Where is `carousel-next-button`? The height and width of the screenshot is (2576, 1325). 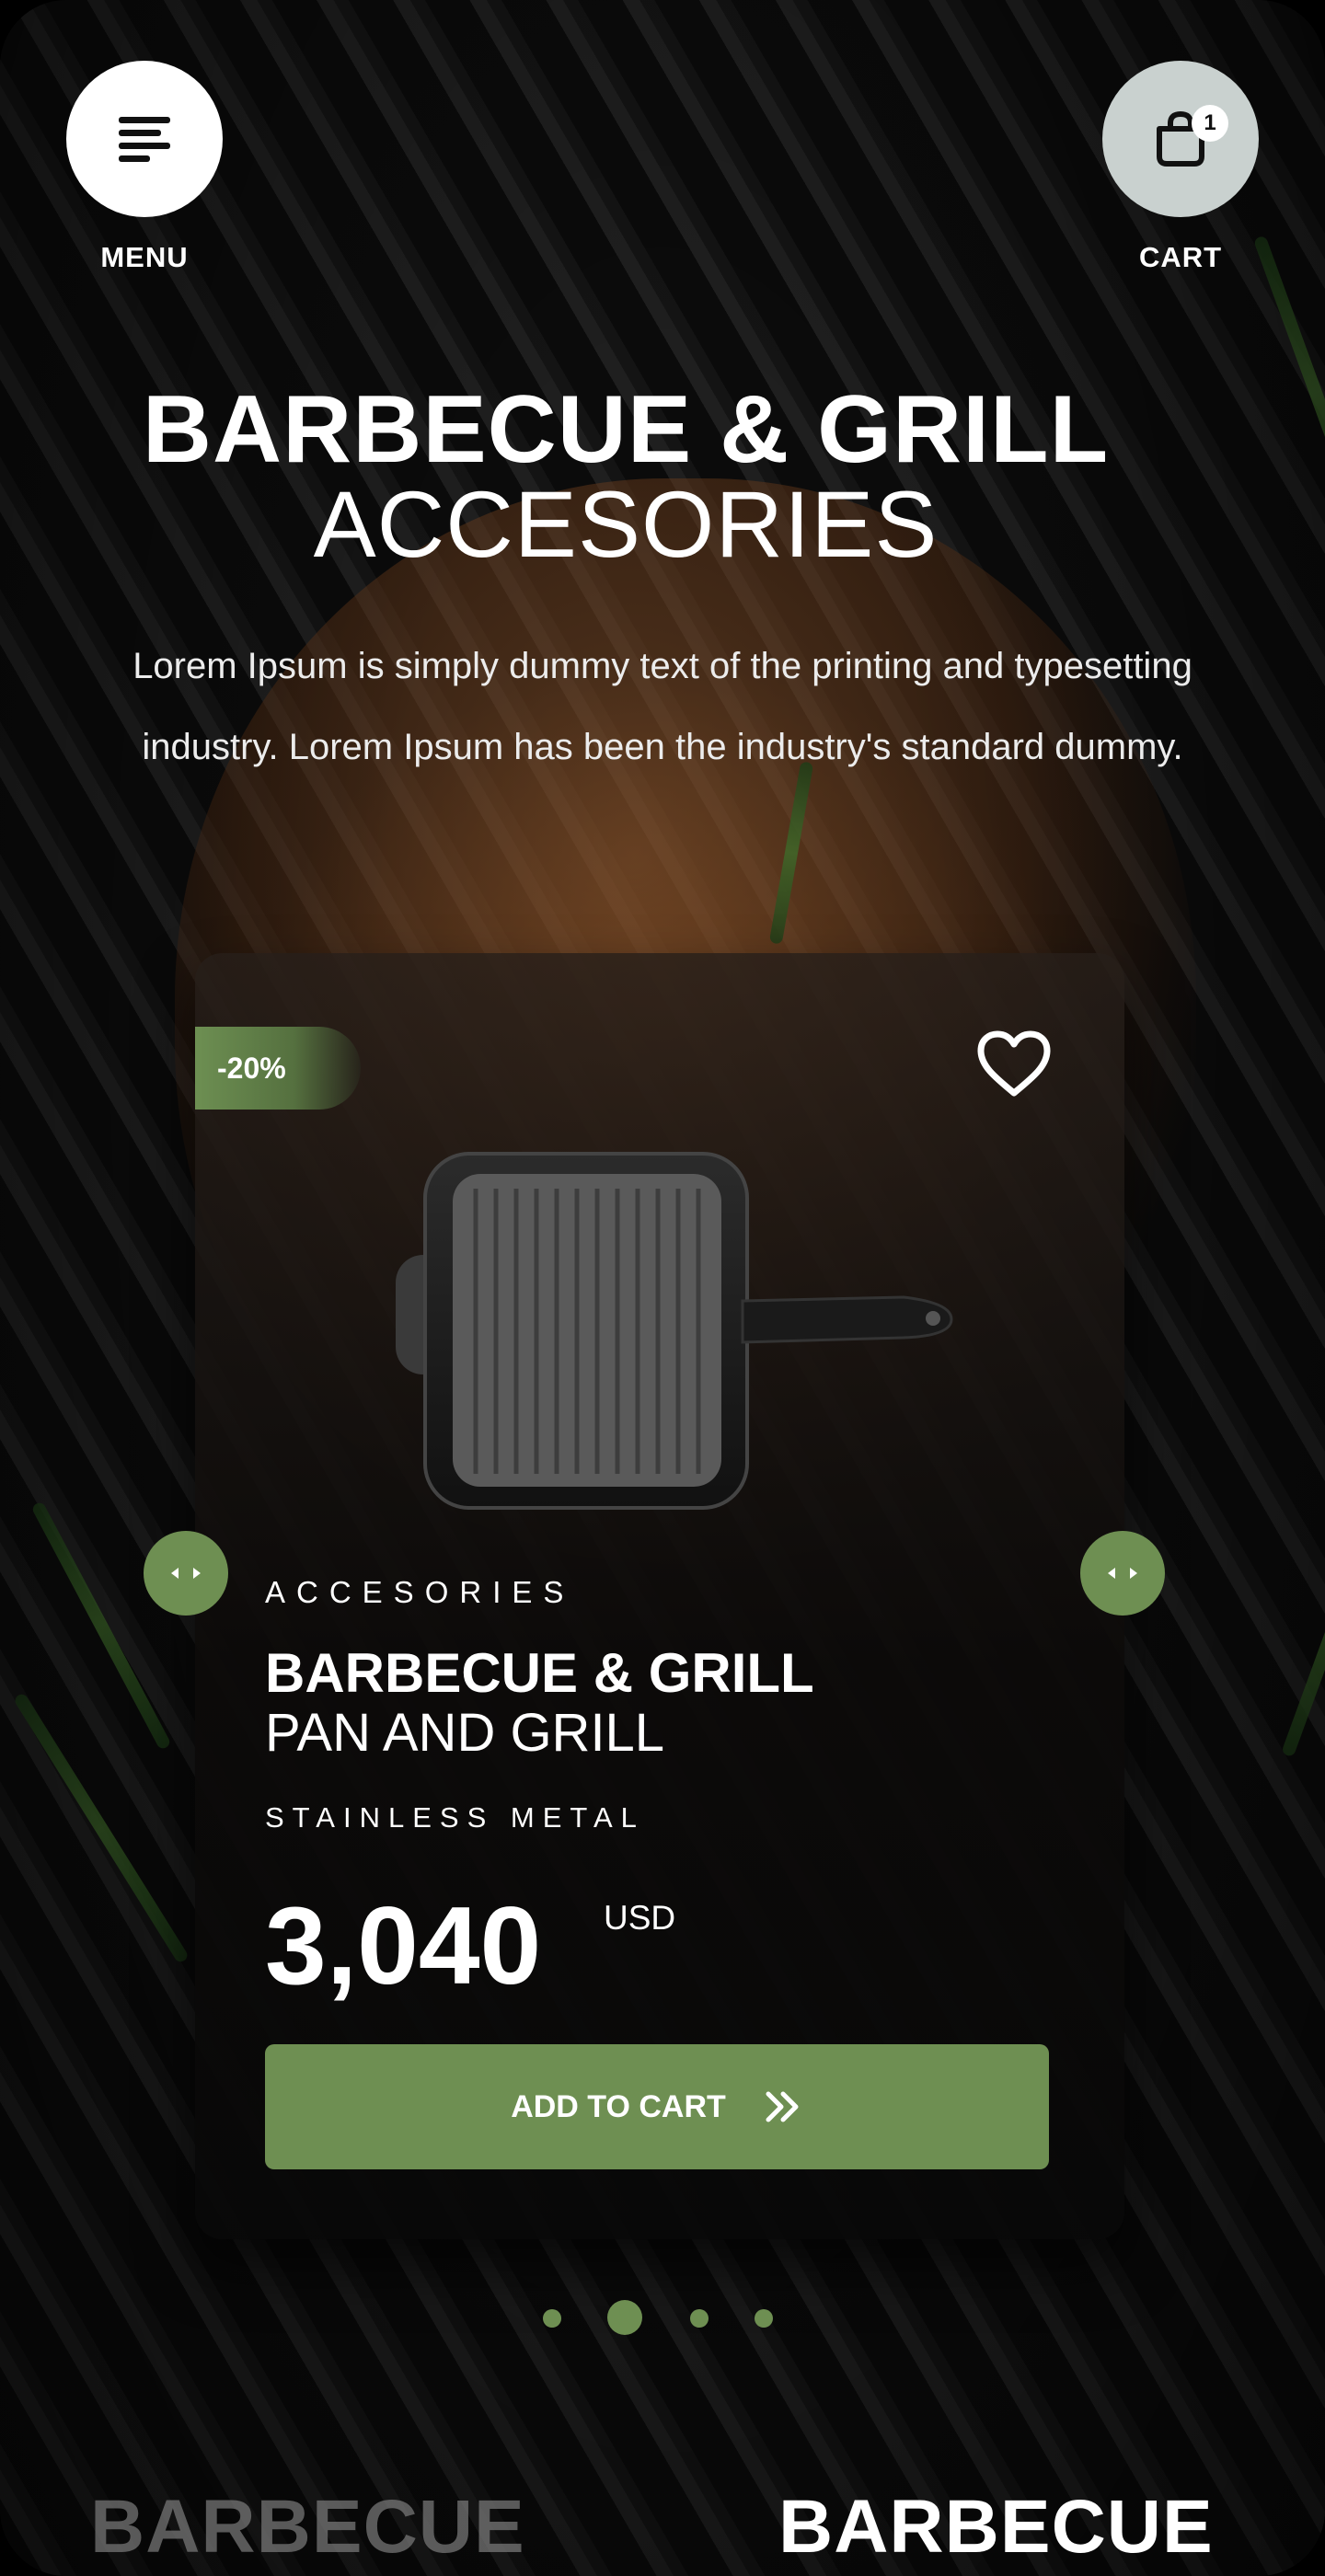 carousel-next-button is located at coordinates (1122, 1573).